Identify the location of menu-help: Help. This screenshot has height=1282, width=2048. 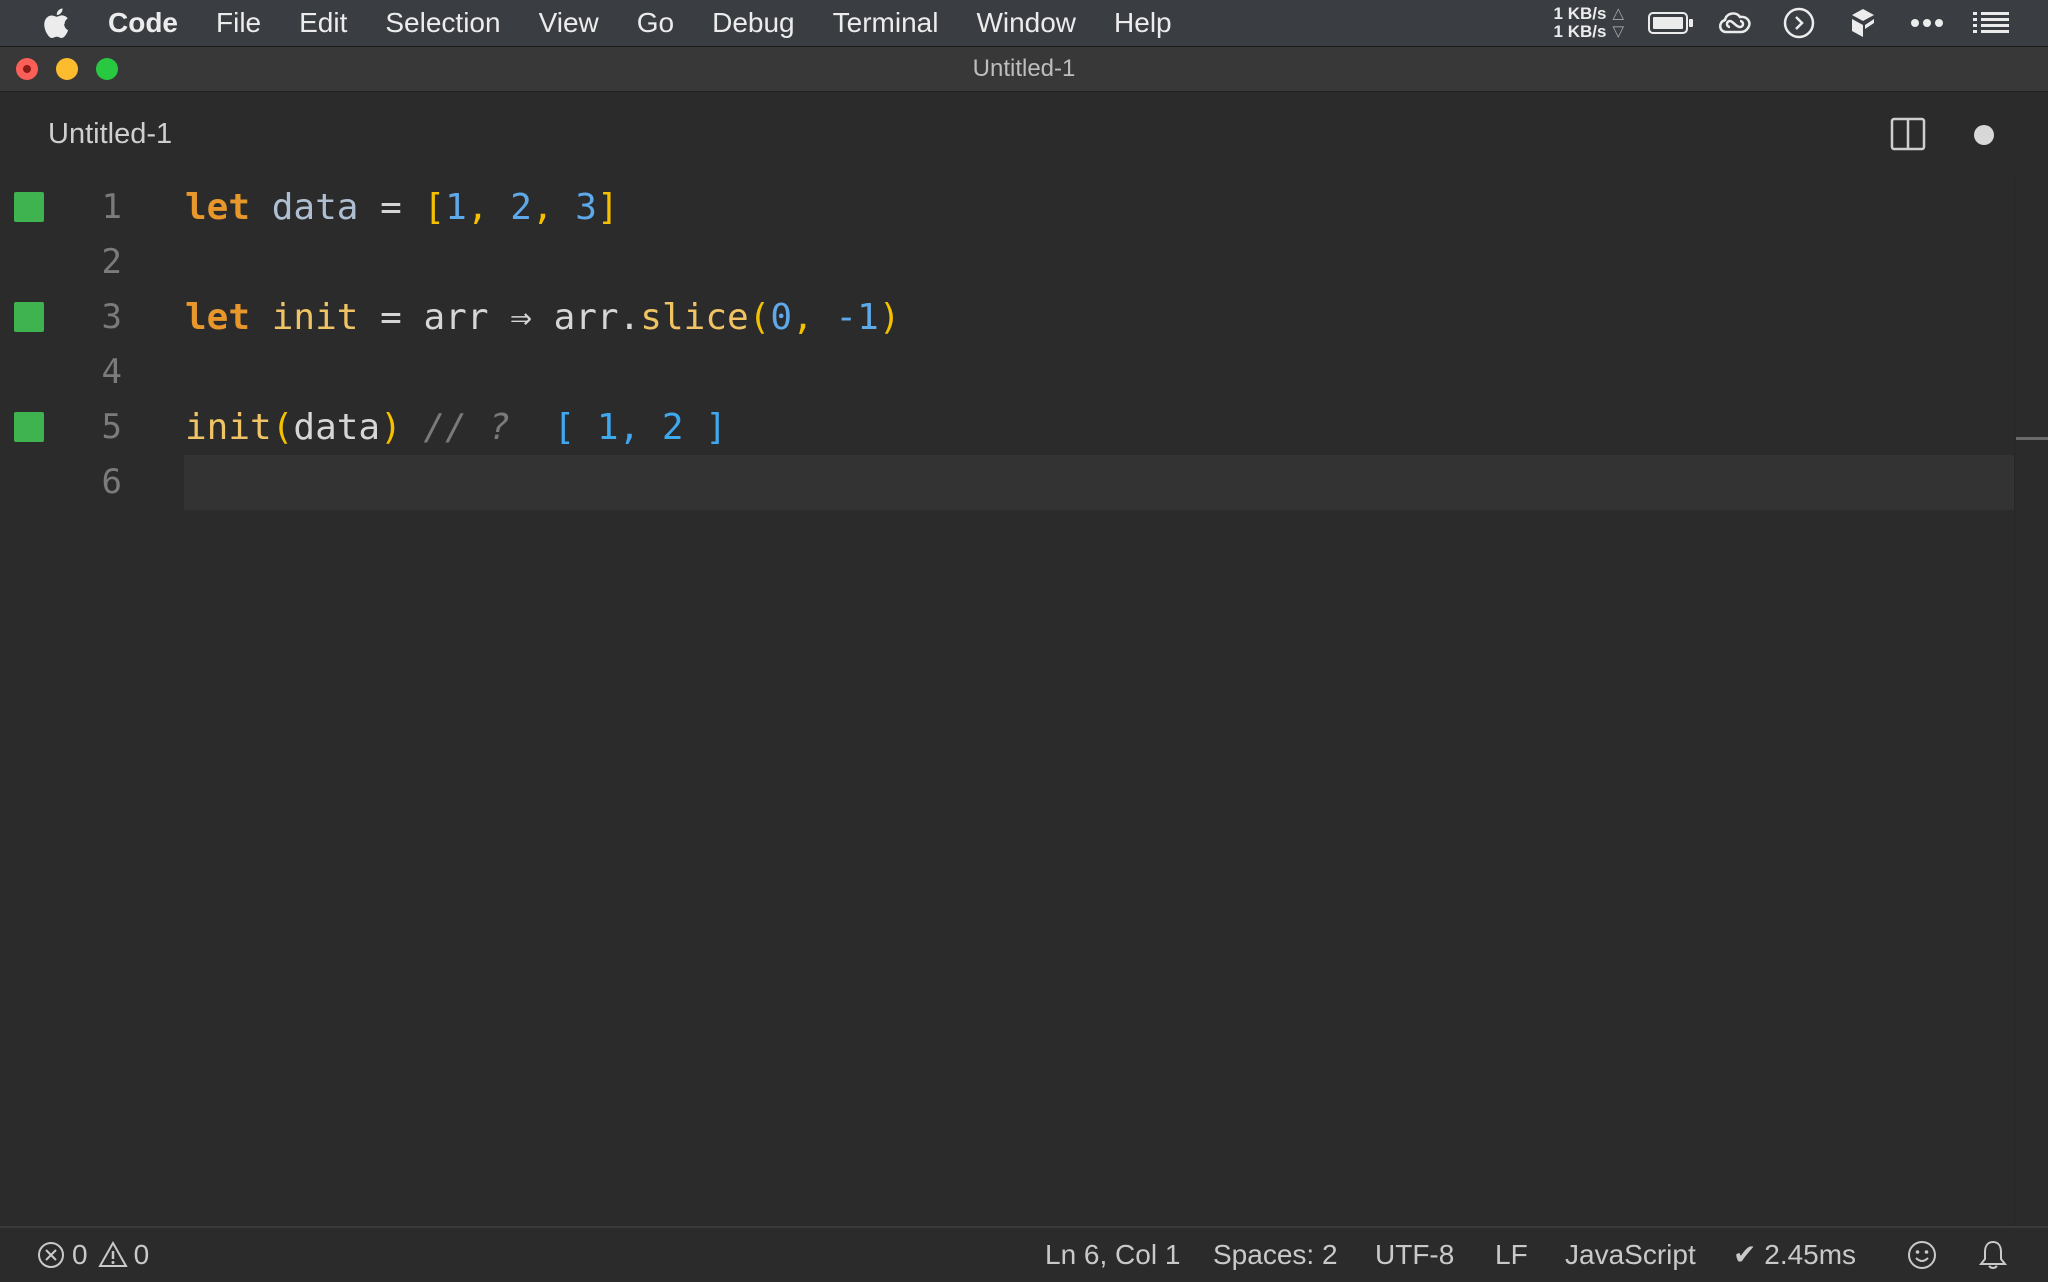
(1143, 23).